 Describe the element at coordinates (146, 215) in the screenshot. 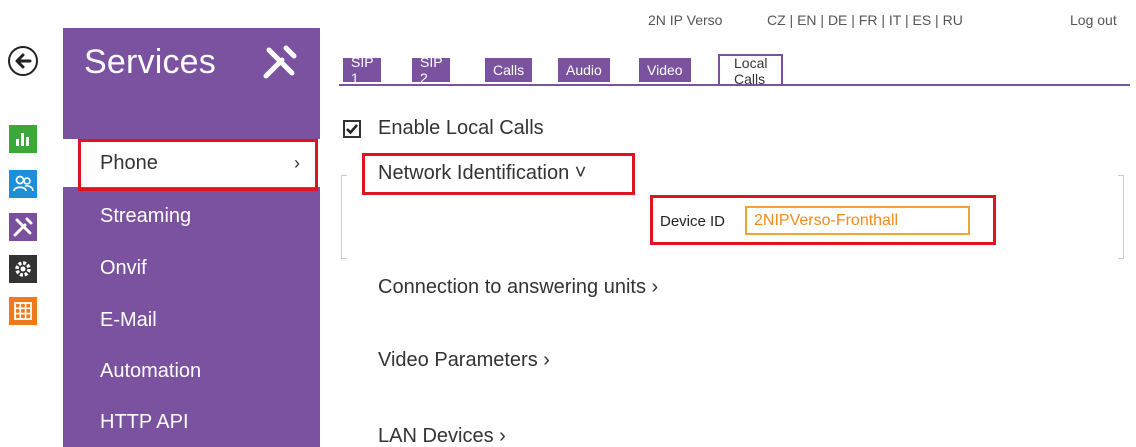

I see `sidebar-item-label: Streaming` at that location.